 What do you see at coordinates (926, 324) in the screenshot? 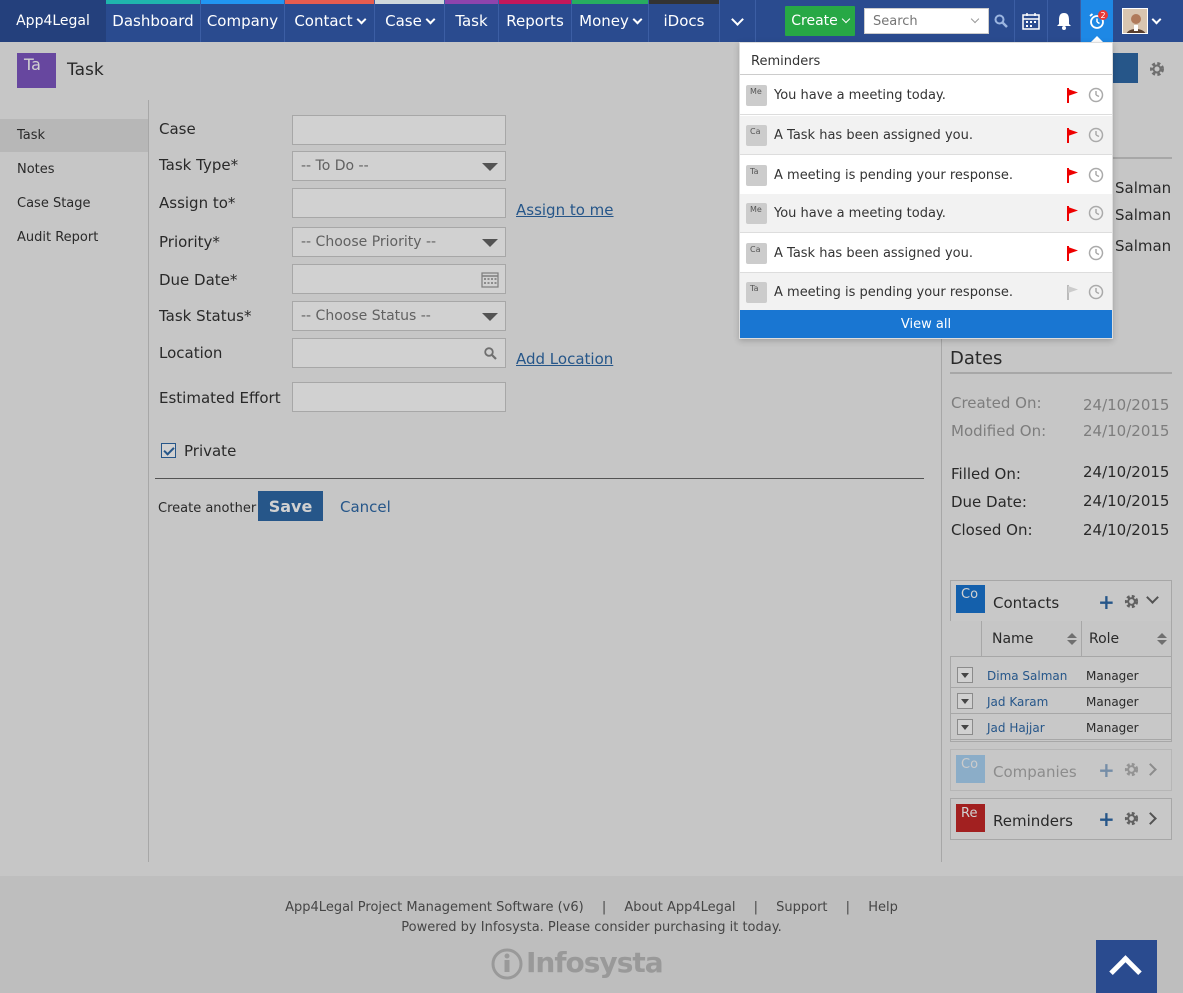
I see `view-all-reminders-button: View all` at bounding box center [926, 324].